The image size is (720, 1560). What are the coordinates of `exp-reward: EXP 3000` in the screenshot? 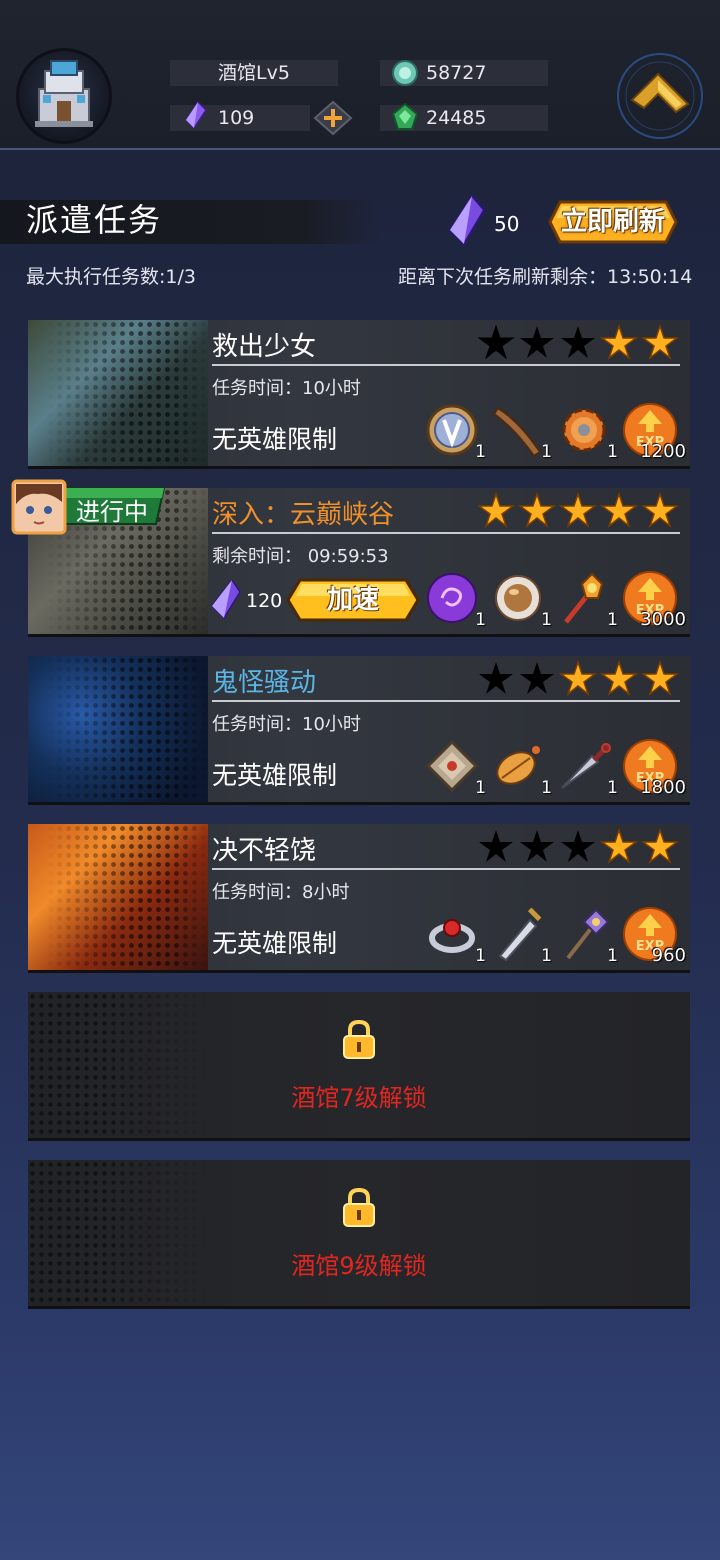 It's located at (655, 600).